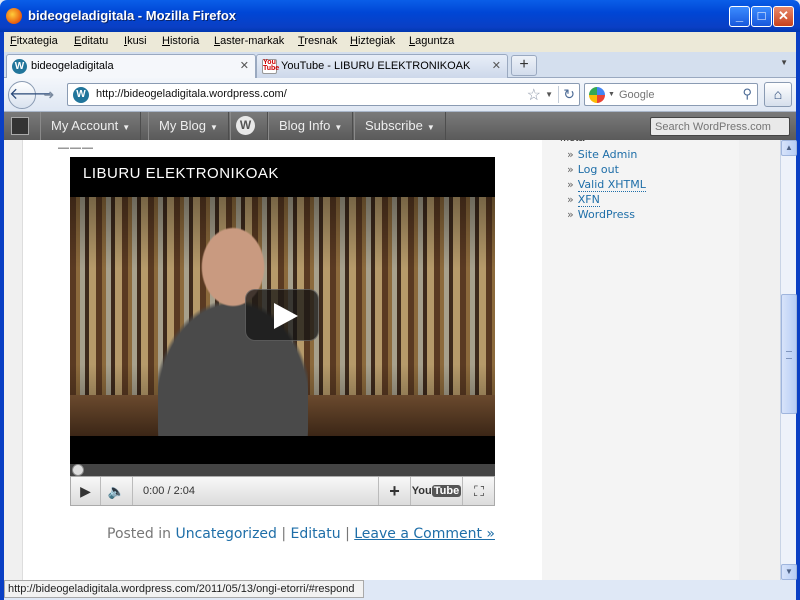 The height and width of the screenshot is (600, 800). I want to click on search-bar: ▼ ⚲, so click(671, 94).